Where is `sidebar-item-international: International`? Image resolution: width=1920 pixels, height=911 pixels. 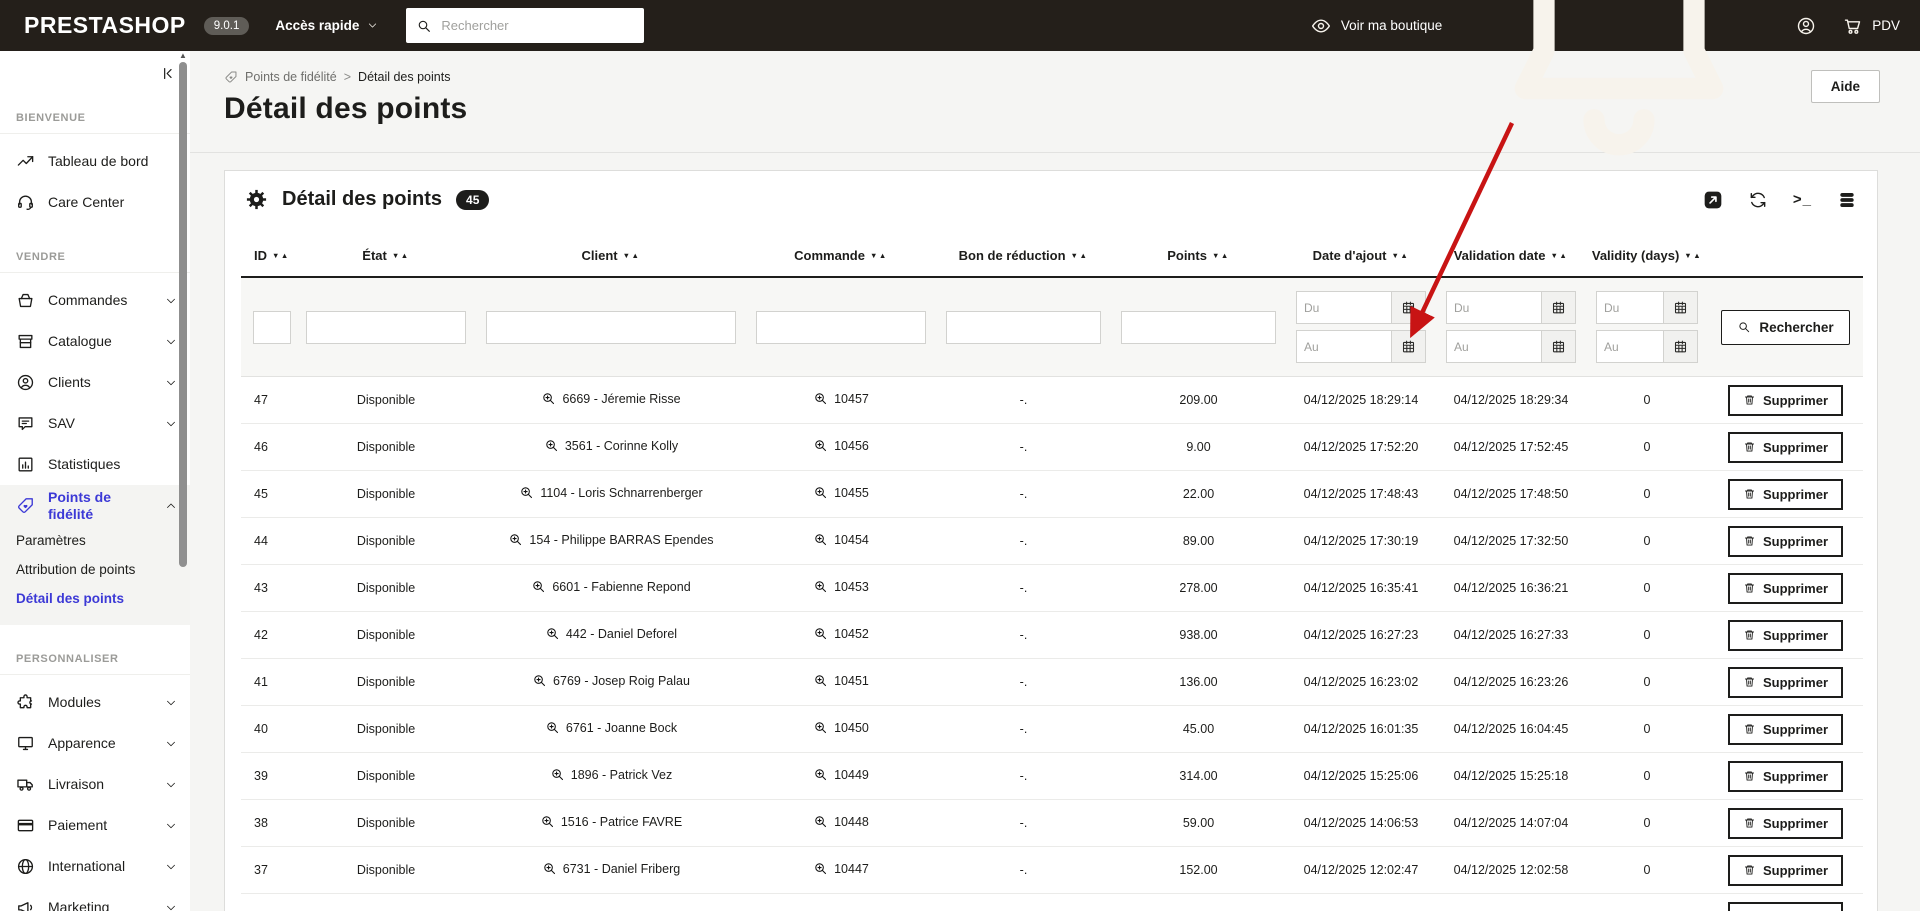 sidebar-item-international: International is located at coordinates (95, 866).